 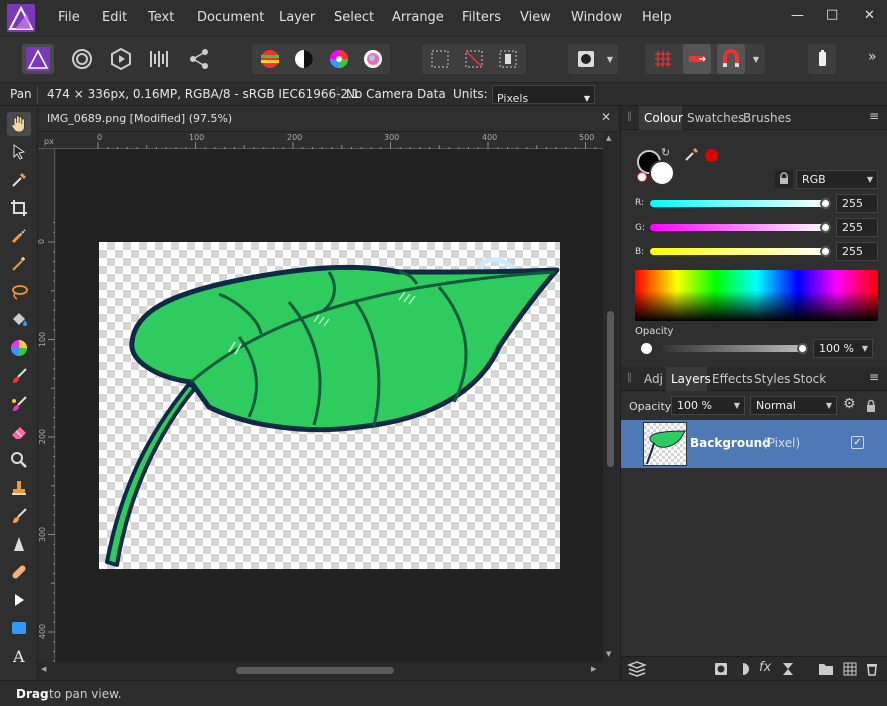 I want to click on tab-adjustments: Adj, so click(x=653, y=379).